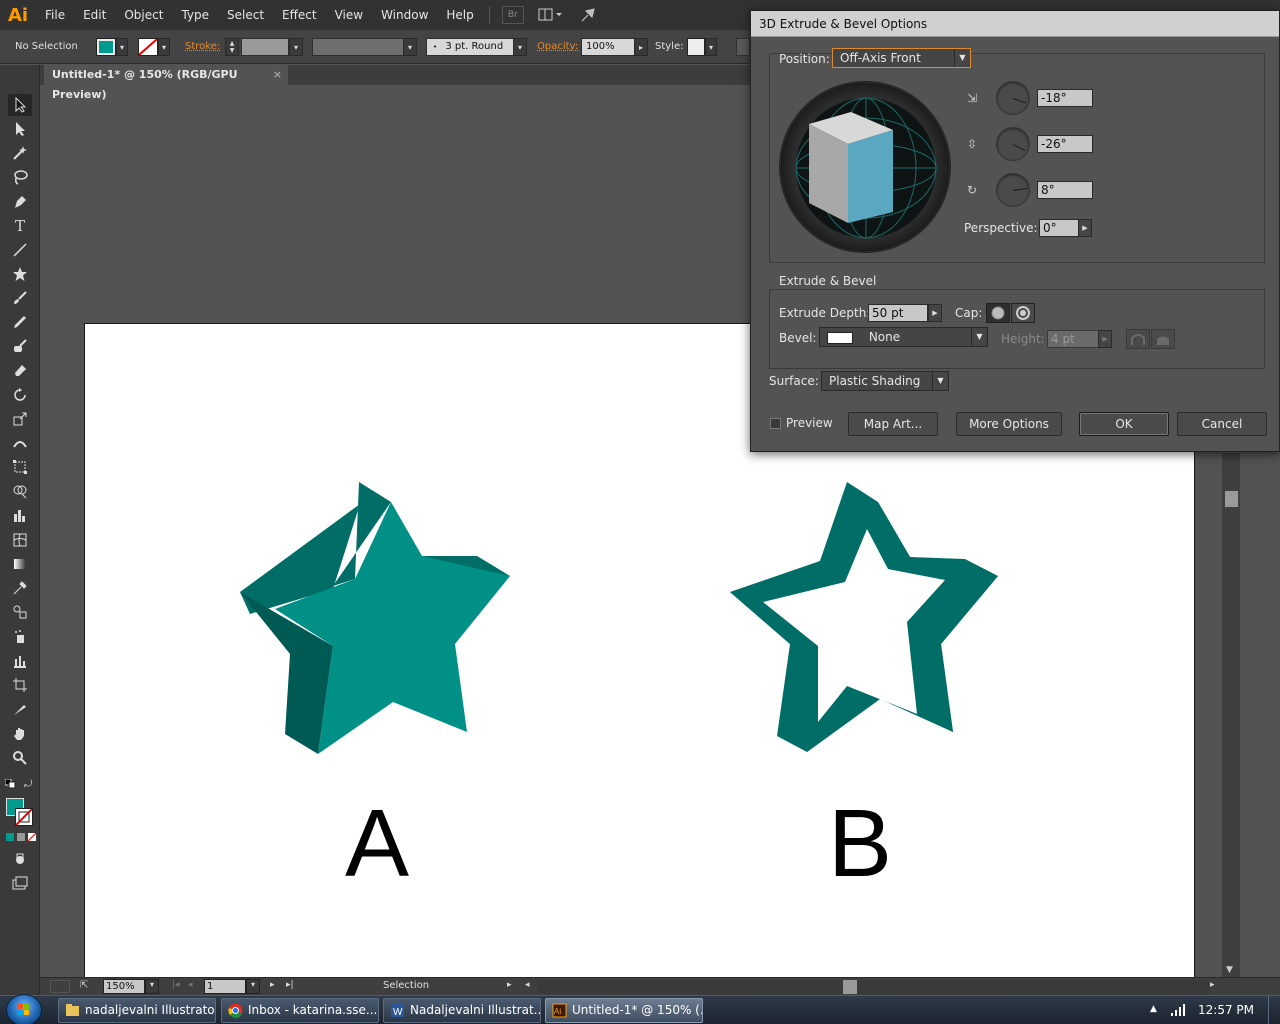  Describe the element at coordinates (20, 298) in the screenshot. I see `paintbrush-tool` at that location.